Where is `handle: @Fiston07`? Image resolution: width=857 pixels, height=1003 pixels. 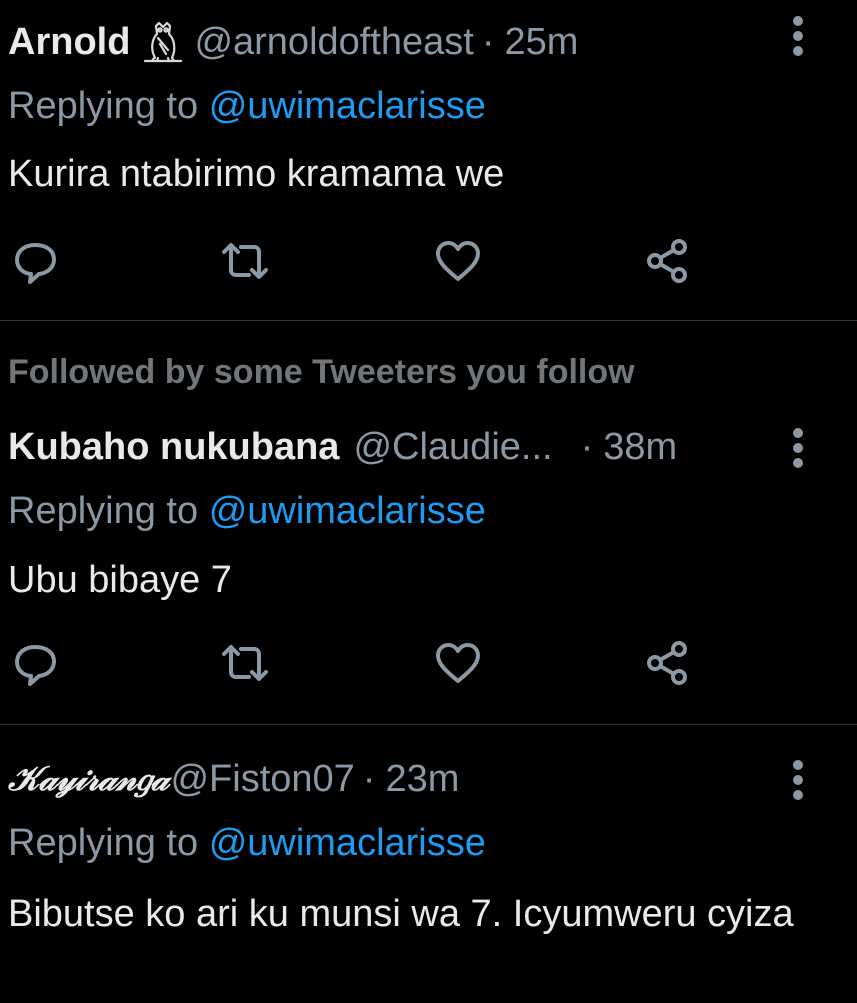 handle: @Fiston07 is located at coordinates (262, 779).